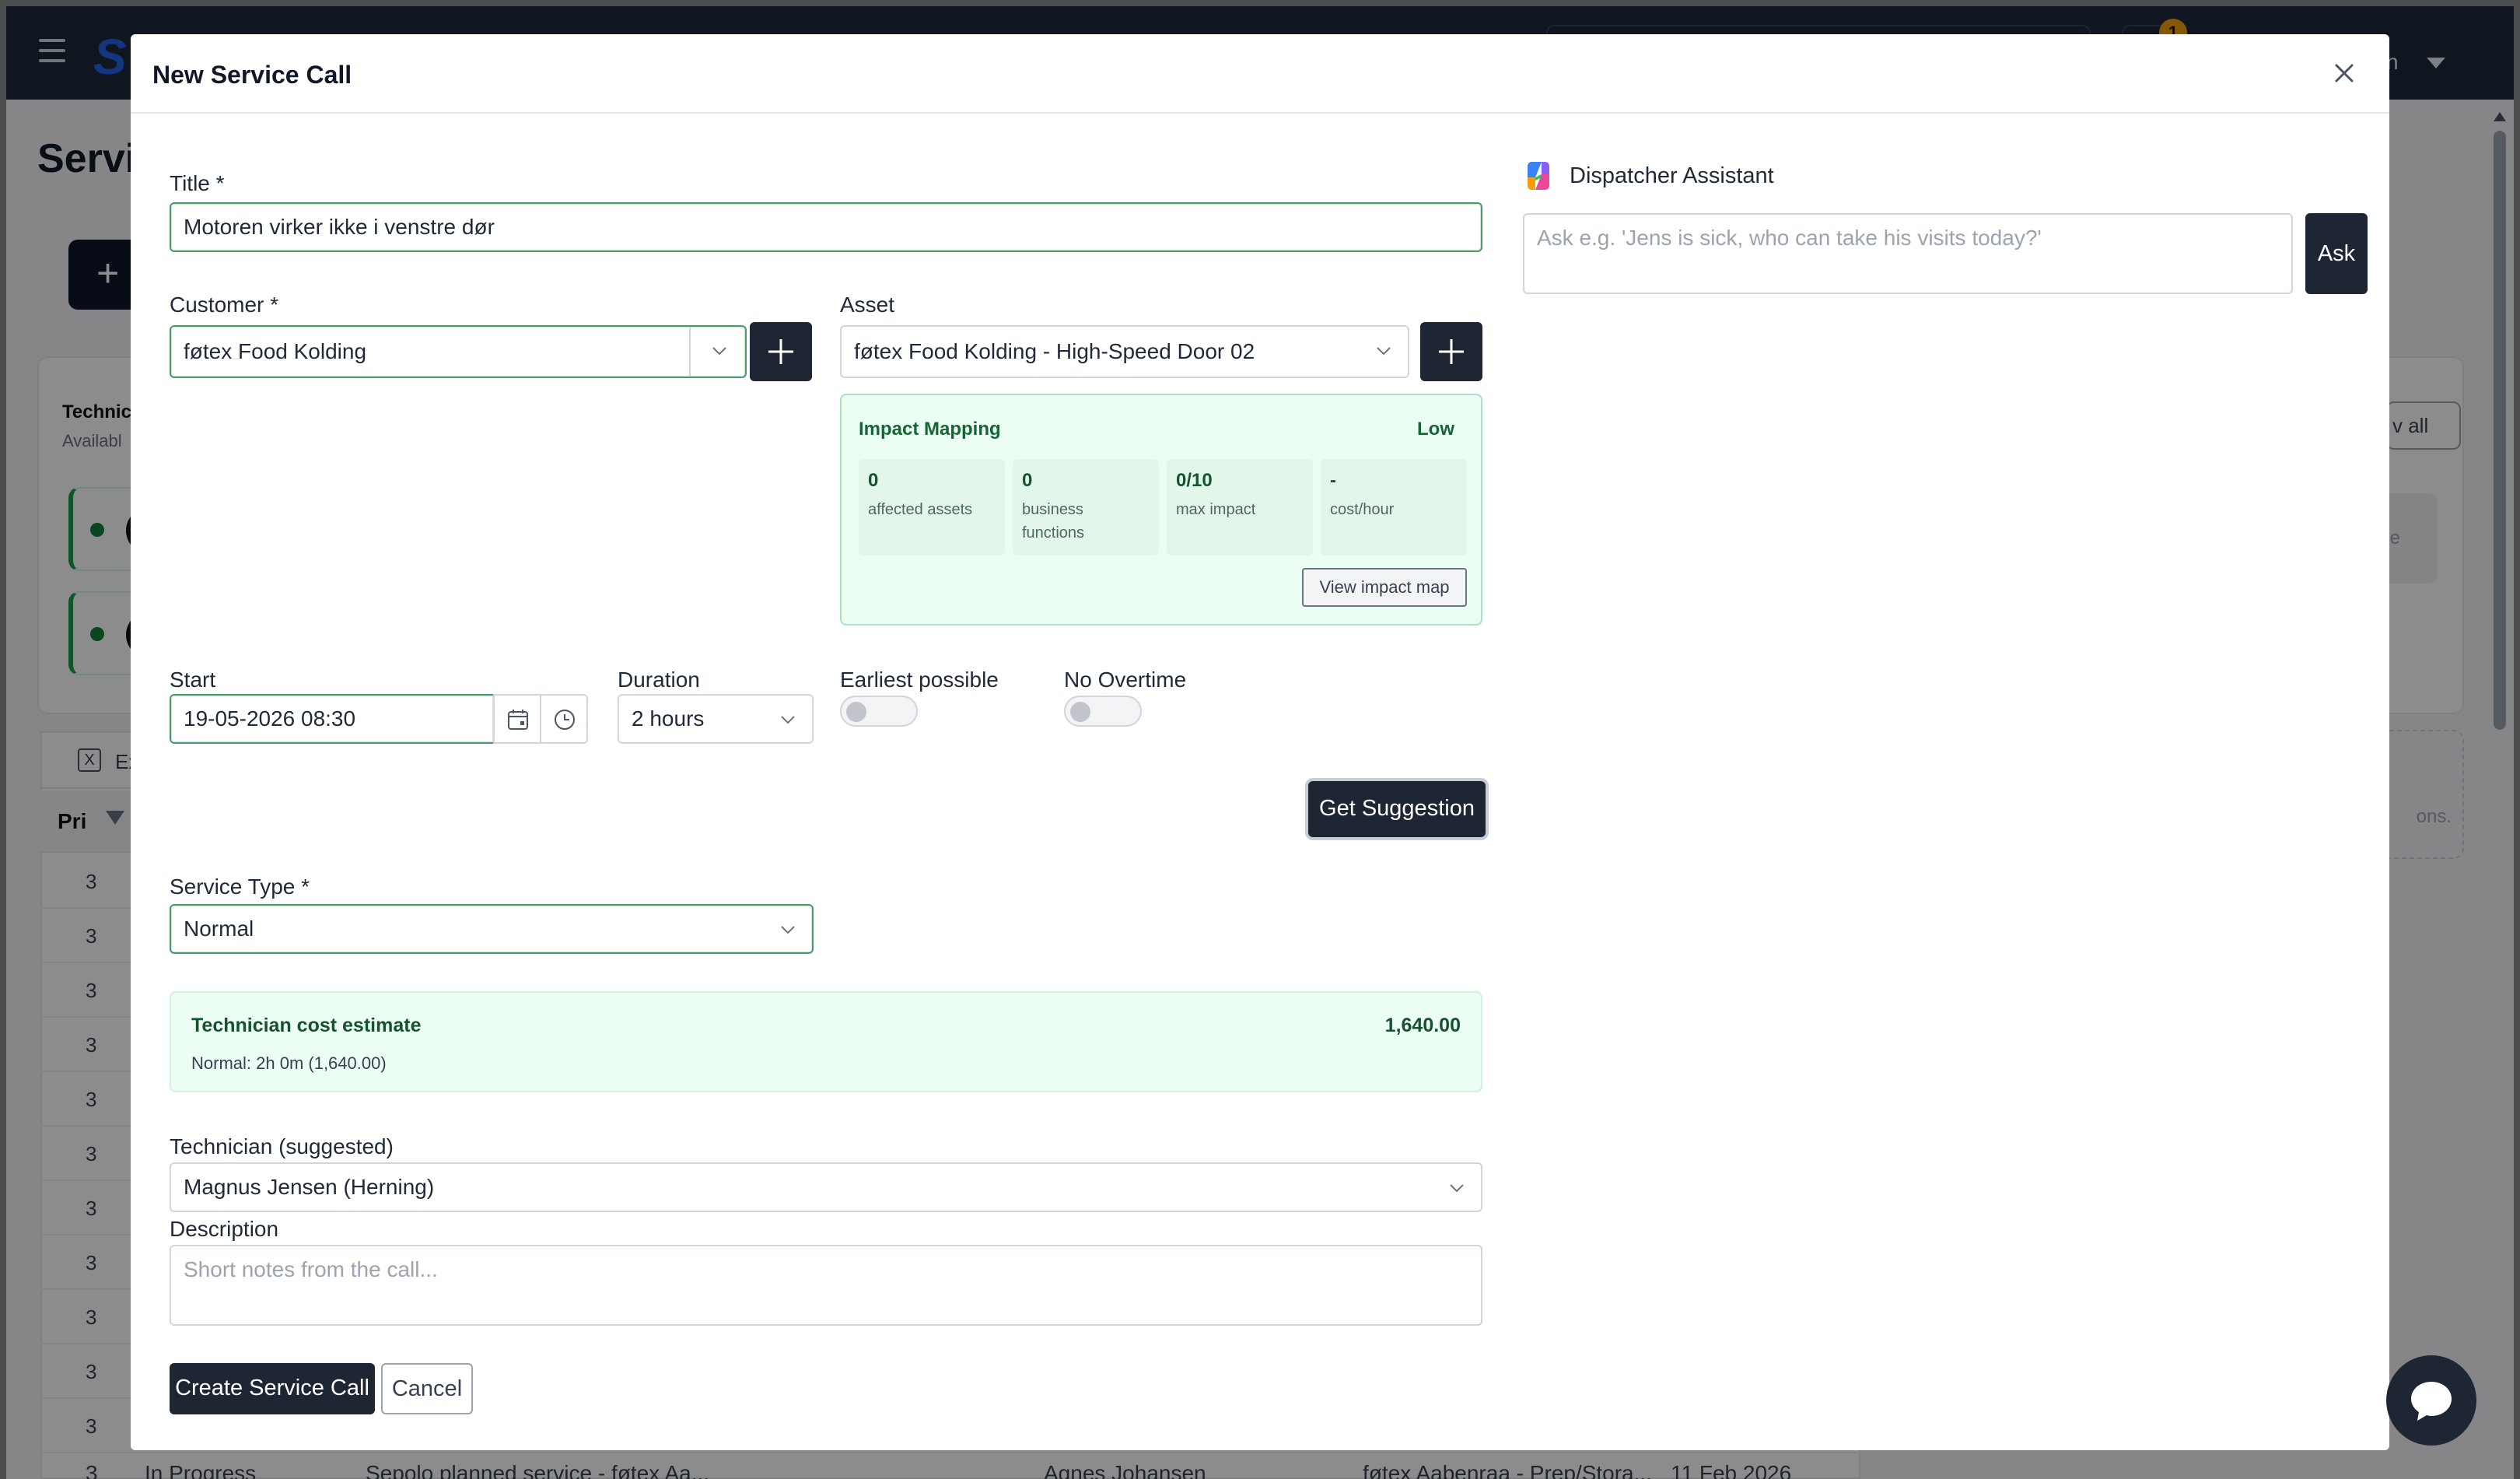  What do you see at coordinates (920, 509) in the screenshot?
I see `metric-label: affected assets` at bounding box center [920, 509].